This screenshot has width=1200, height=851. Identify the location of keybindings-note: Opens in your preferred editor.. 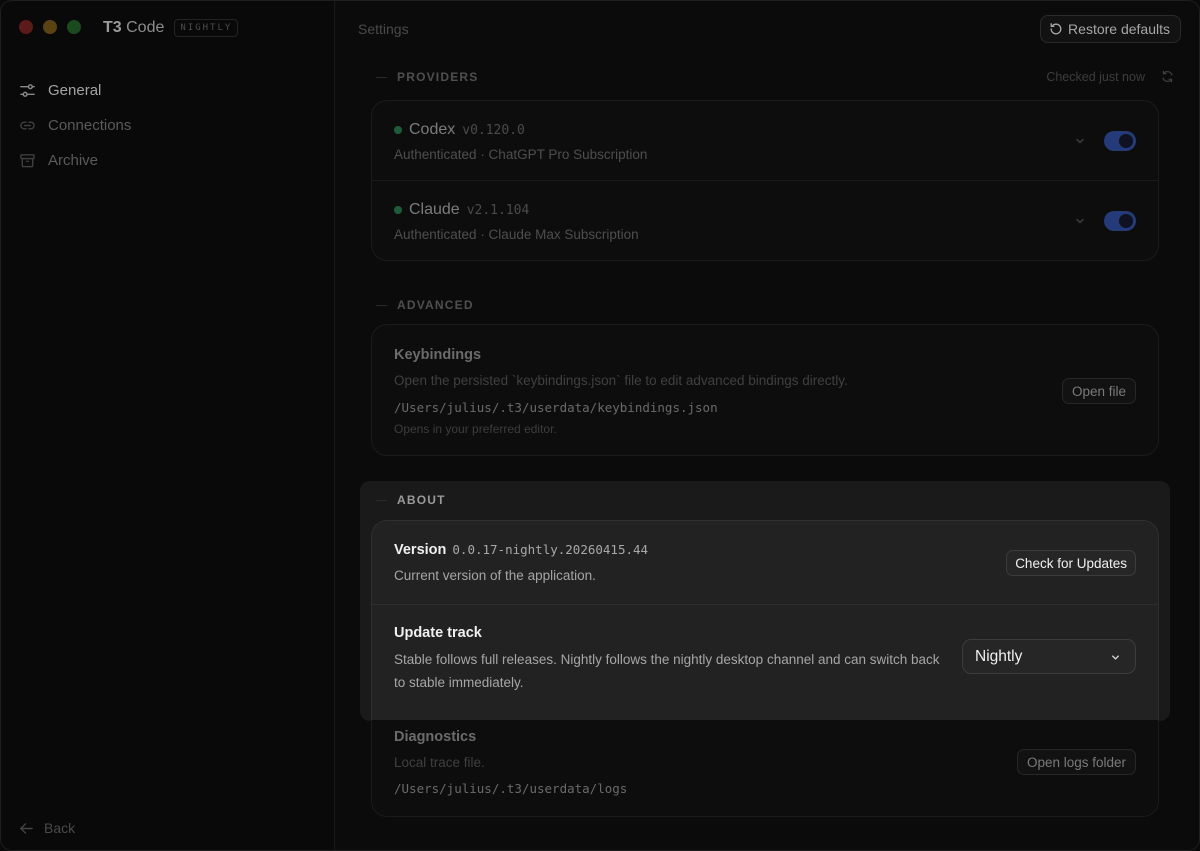
(475, 429).